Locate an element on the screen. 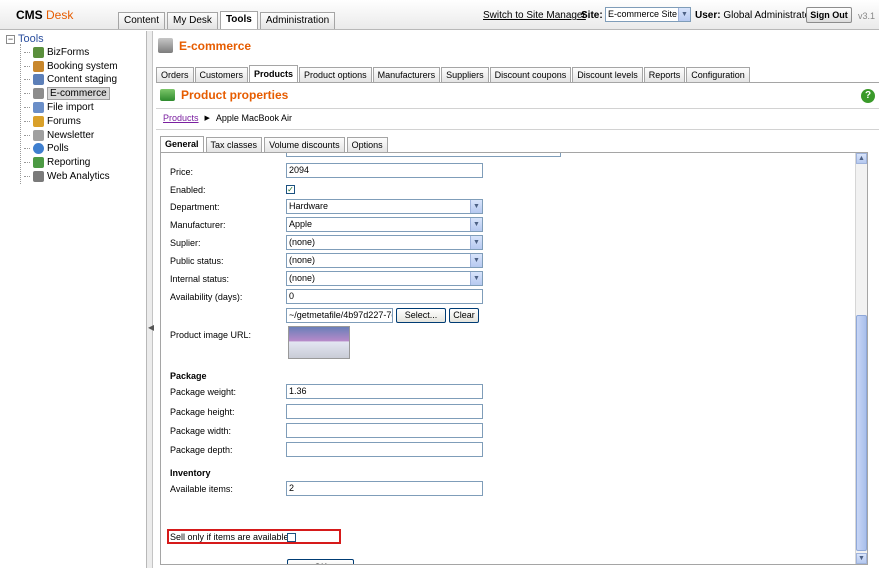 This screenshot has width=879, height=568. tab-discount-coupons: Discount coupons is located at coordinates (530, 74).